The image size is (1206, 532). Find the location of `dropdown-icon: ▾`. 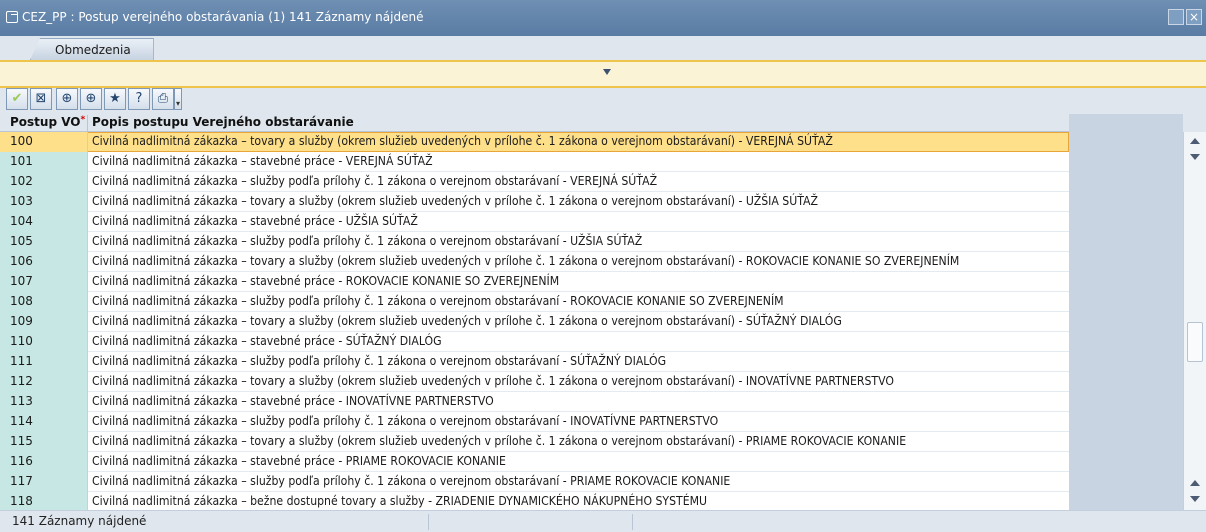

dropdown-icon: ▾ is located at coordinates (178, 99).